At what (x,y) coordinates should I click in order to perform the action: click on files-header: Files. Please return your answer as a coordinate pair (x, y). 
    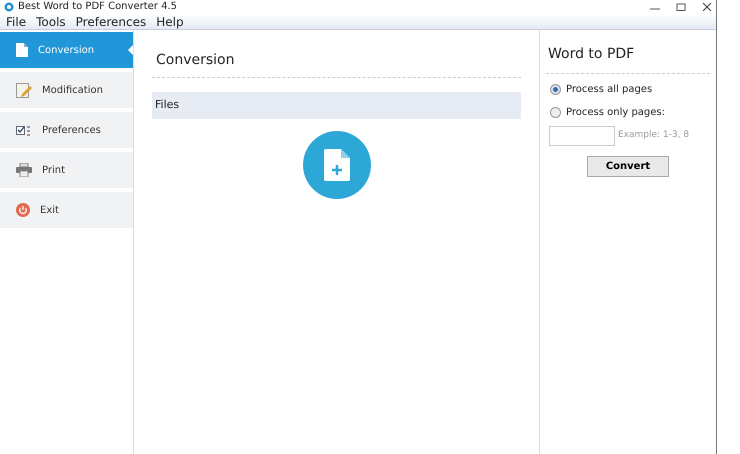
    Looking at the image, I should click on (336, 105).